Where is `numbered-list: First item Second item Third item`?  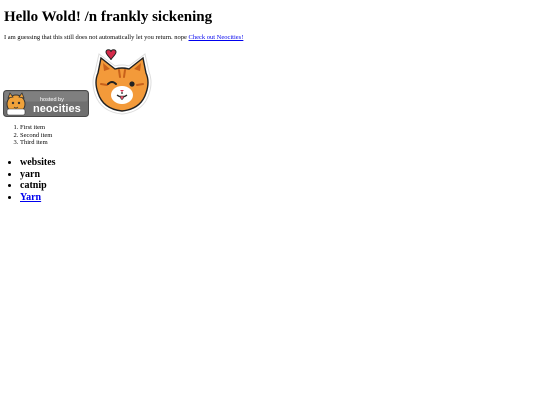 numbered-list: First item Second item Third item is located at coordinates (26, 135).